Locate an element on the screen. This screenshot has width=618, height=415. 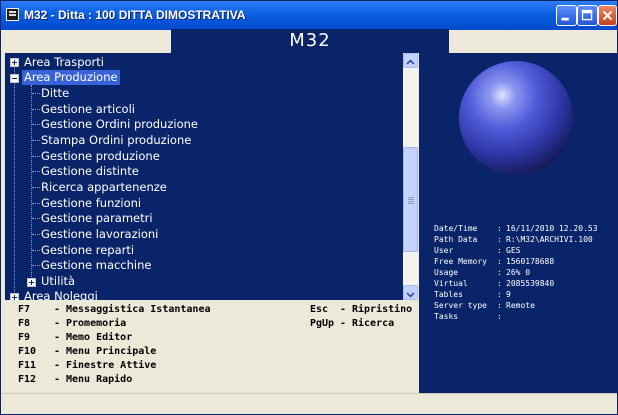
tree-item-label: Area Noleggi is located at coordinates (61, 294).